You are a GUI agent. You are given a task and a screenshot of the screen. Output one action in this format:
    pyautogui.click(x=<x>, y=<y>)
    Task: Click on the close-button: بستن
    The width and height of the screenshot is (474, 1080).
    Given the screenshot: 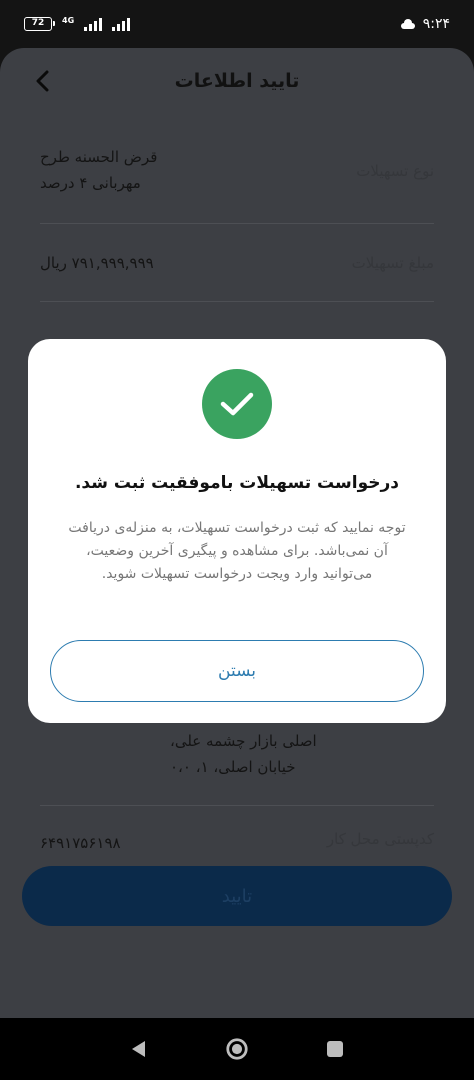 What is the action you would take?
    pyautogui.click(x=237, y=671)
    